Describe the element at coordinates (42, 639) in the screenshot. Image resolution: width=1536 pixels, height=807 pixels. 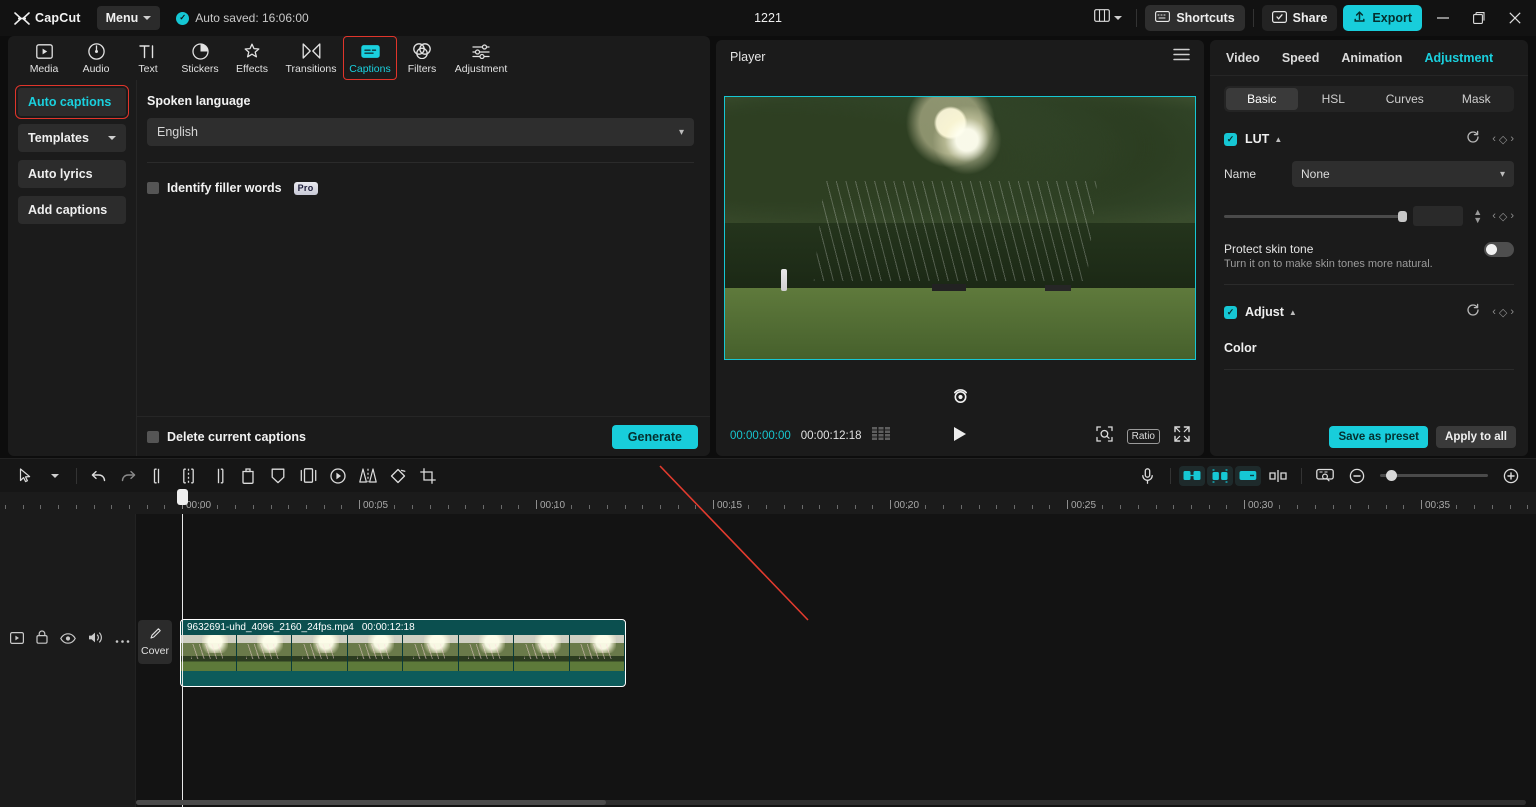
I see `lock-icon` at that location.